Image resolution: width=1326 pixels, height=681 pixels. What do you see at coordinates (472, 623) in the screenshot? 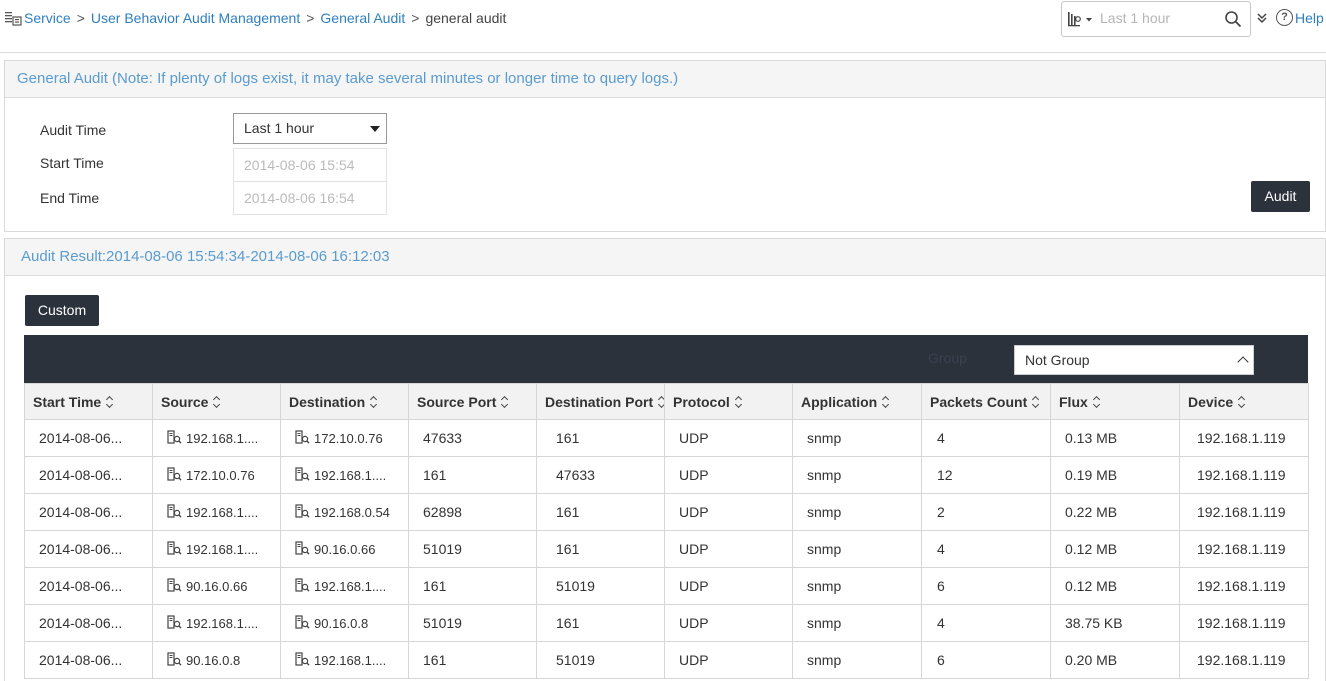
I see `cell-source-port: 51019` at bounding box center [472, 623].